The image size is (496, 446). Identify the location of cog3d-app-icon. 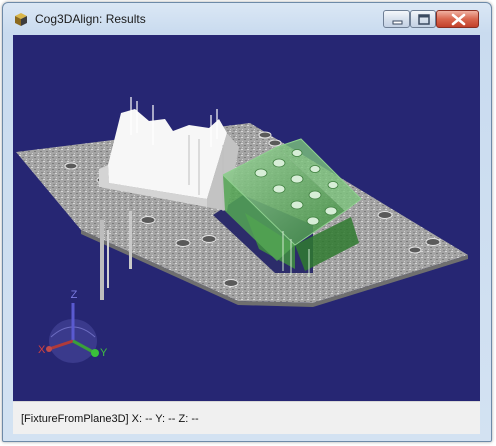
(21, 19).